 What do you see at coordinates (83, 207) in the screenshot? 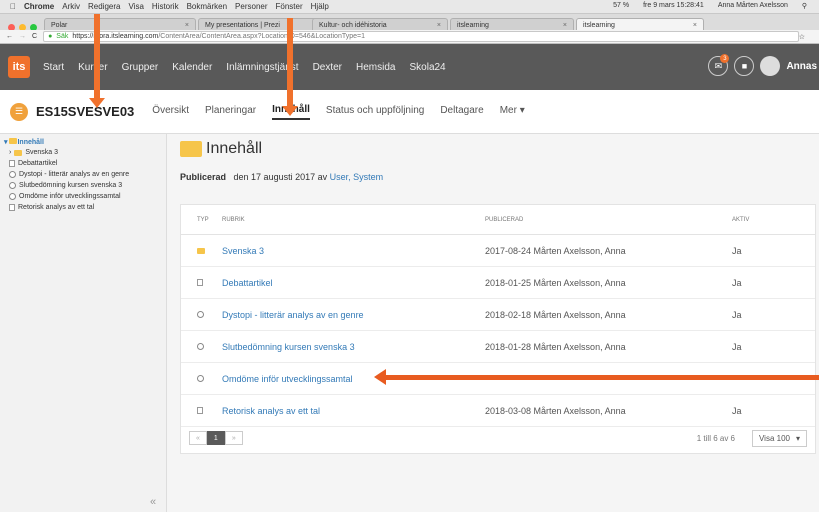
I see `tree-item: Retorisk analys av ett tal` at bounding box center [83, 207].